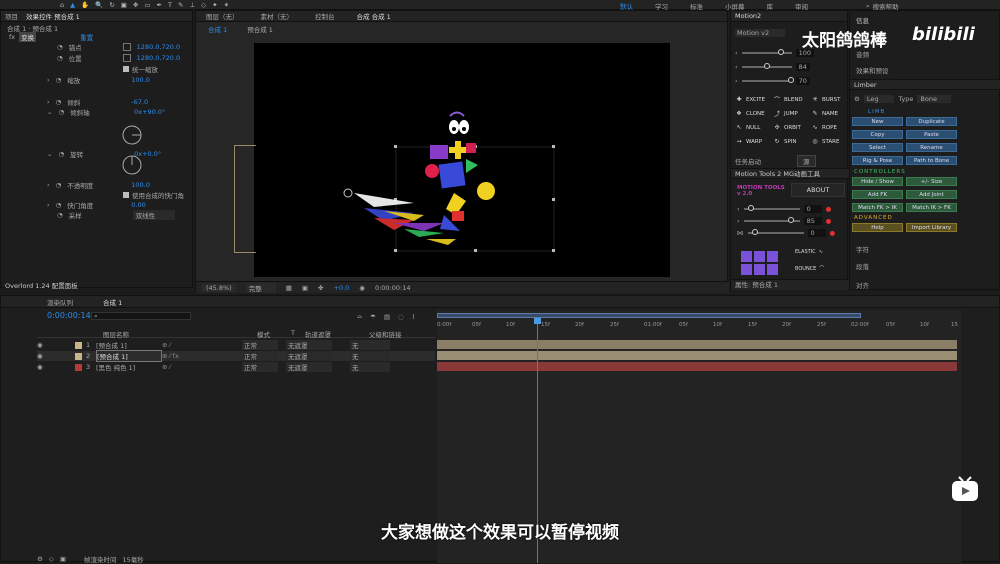 The image size is (1000, 564). What do you see at coordinates (750, 99) in the screenshot?
I see `tool-excite: ✚ EXCITE` at bounding box center [750, 99].